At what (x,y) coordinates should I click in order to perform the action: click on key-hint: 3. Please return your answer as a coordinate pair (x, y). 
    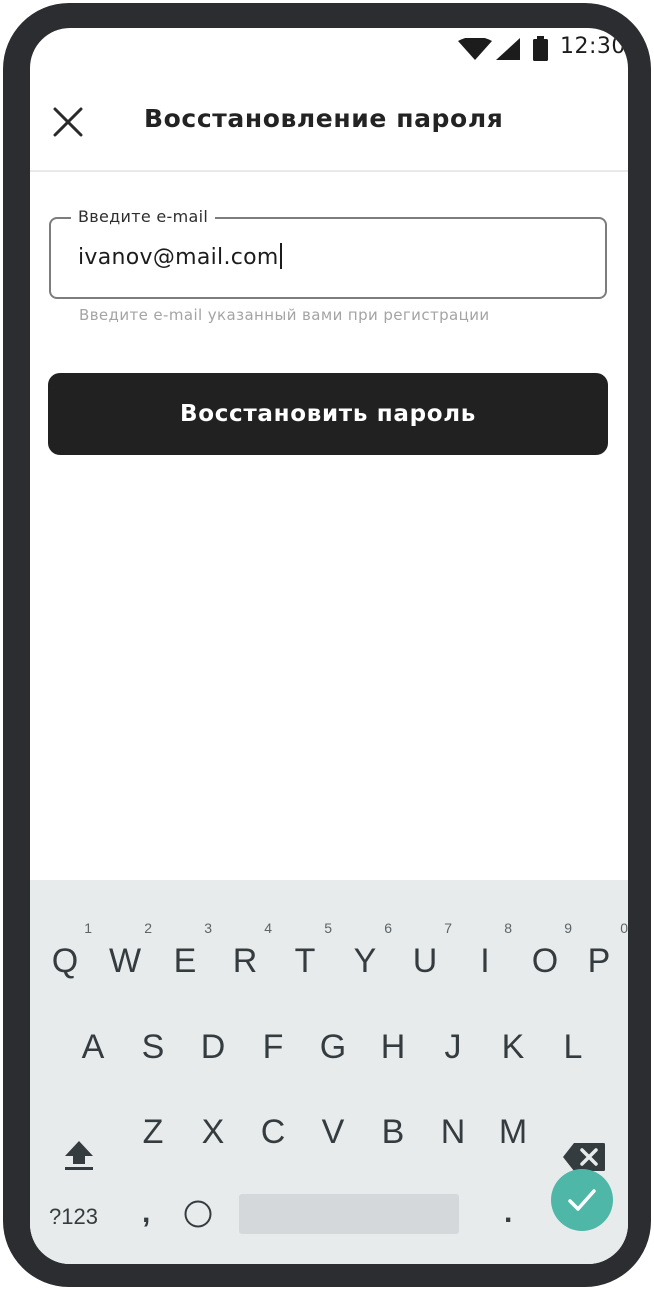
    Looking at the image, I should click on (208, 928).